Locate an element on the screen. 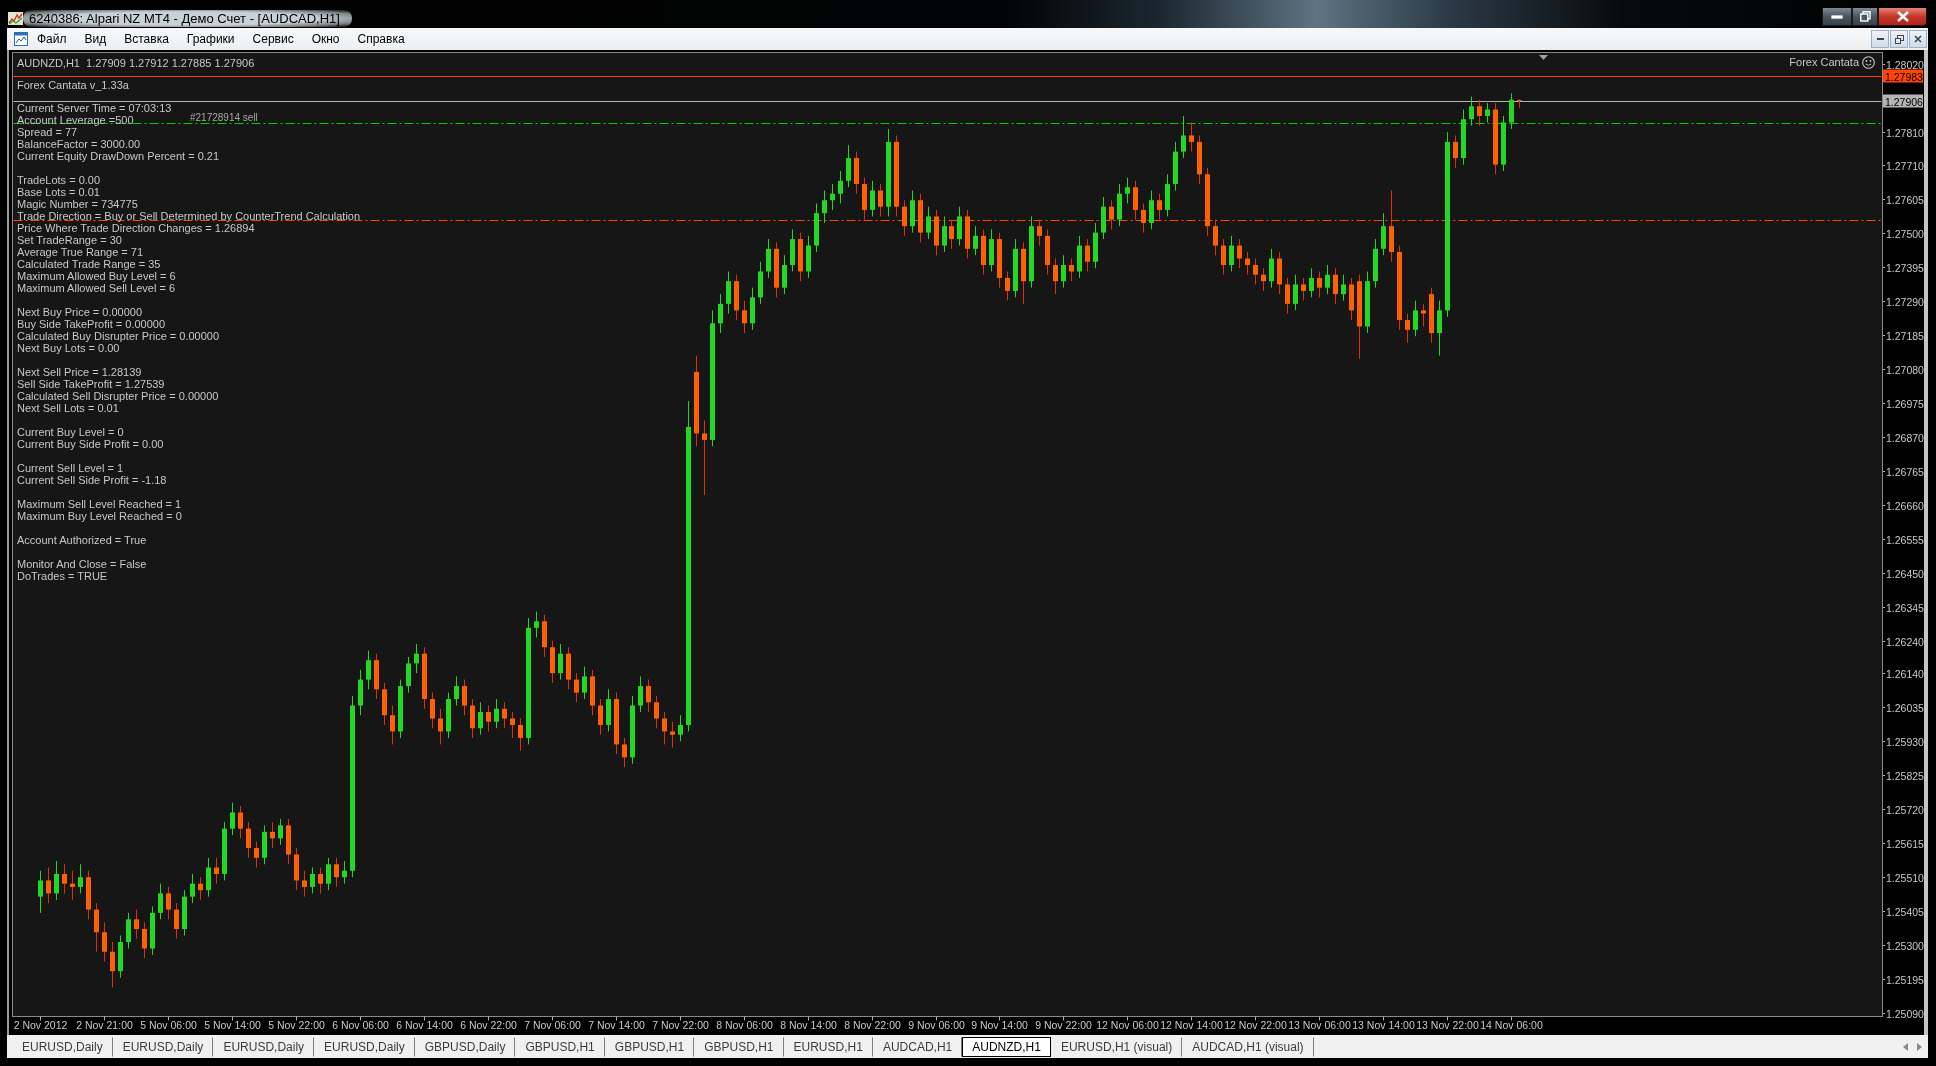 This screenshot has height=1066, width=1936. menu-item: Графики is located at coordinates (210, 39).